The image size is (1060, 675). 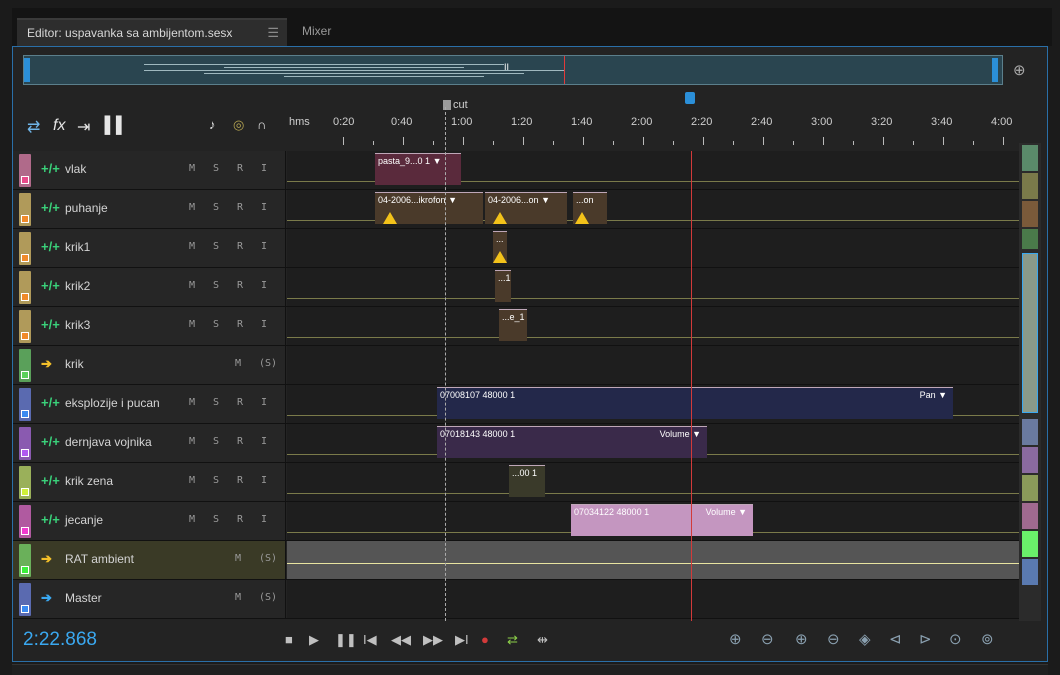 What do you see at coordinates (925, 639) in the screenshot?
I see `zoom-in-right-icon: ⊳` at bounding box center [925, 639].